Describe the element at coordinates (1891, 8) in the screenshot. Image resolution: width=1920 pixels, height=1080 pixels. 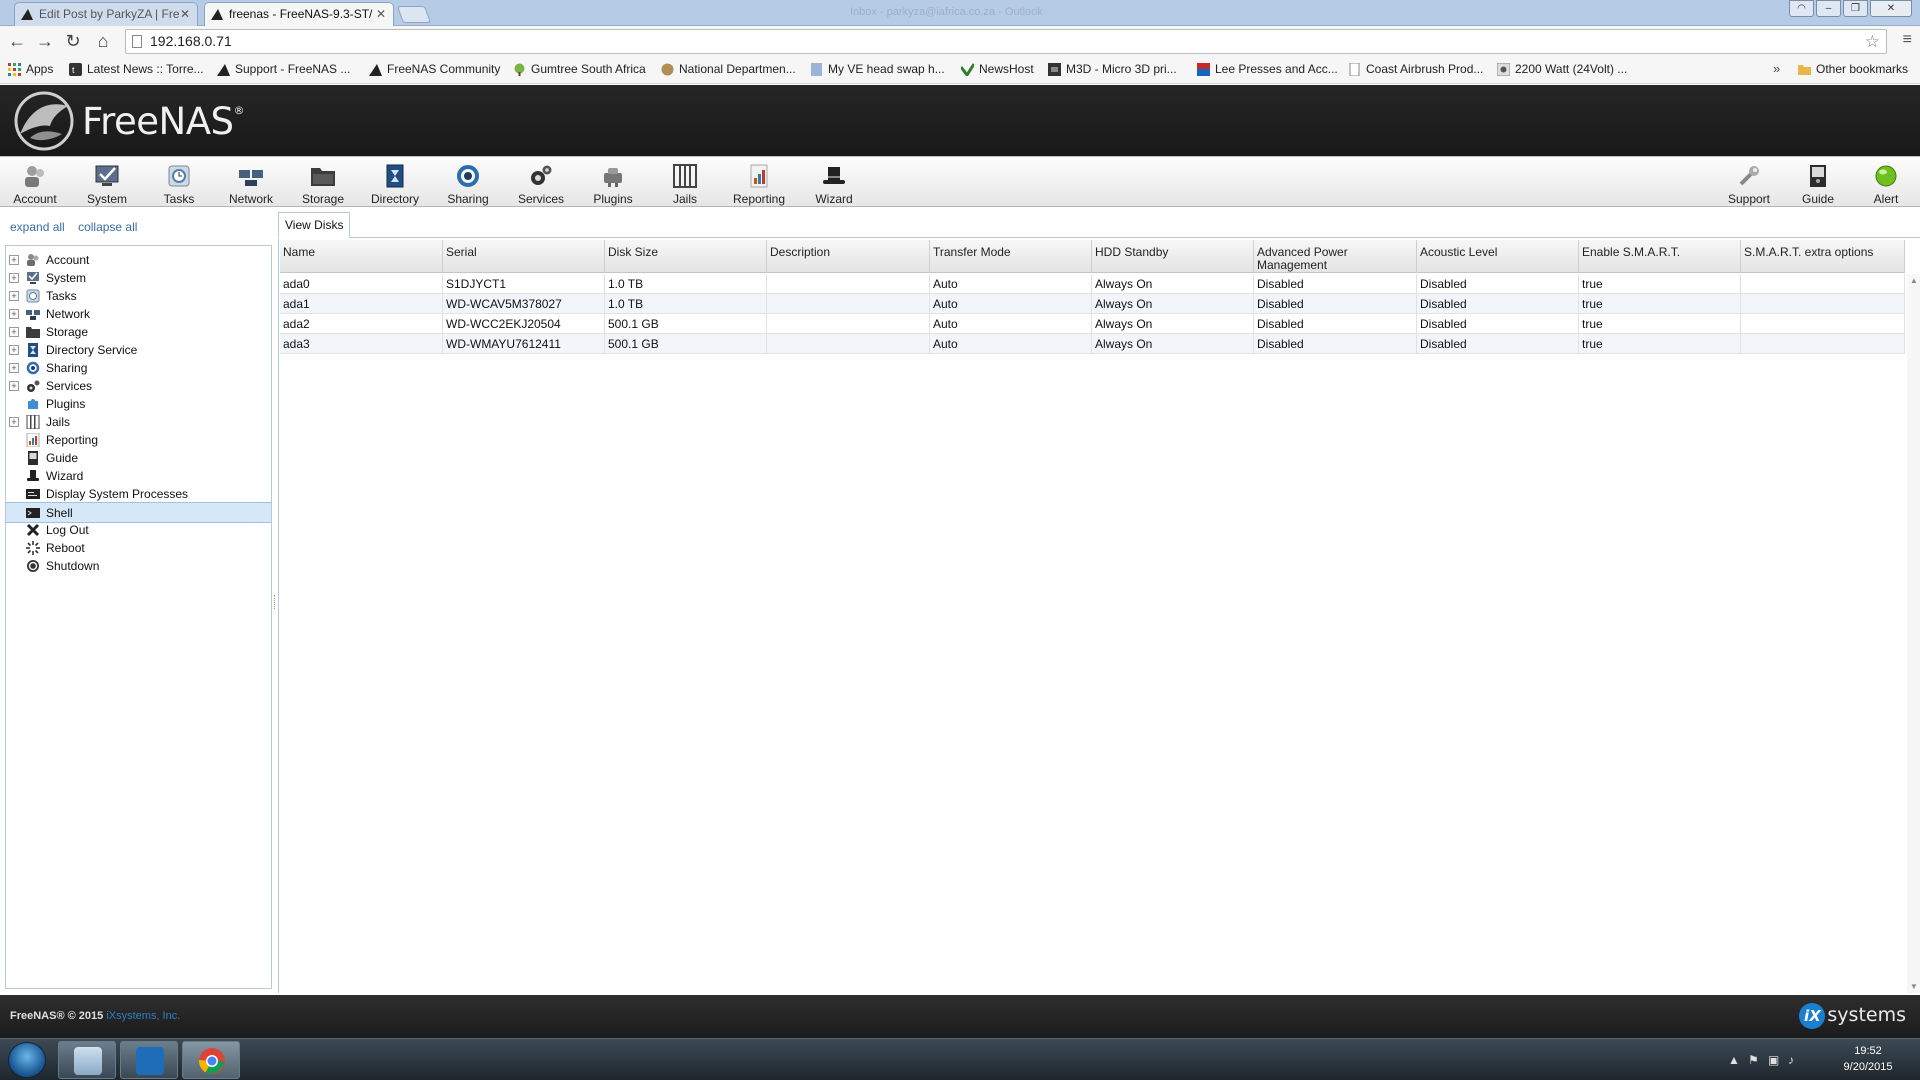
I see `close-window-icon: ✕` at that location.